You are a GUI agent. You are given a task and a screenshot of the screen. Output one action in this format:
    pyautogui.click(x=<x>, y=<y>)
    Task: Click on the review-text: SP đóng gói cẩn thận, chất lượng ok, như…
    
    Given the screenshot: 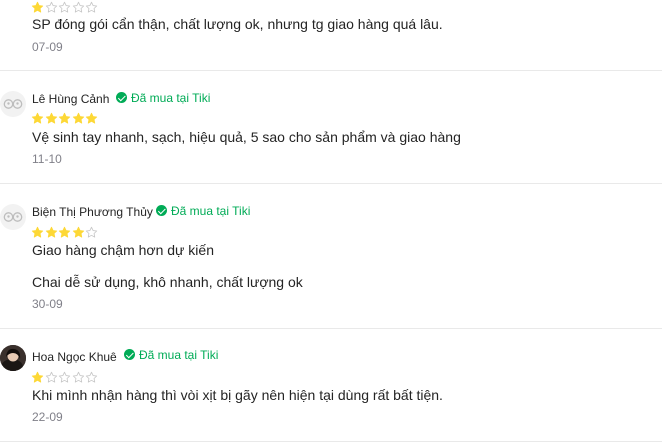 What is the action you would take?
    pyautogui.click(x=237, y=24)
    